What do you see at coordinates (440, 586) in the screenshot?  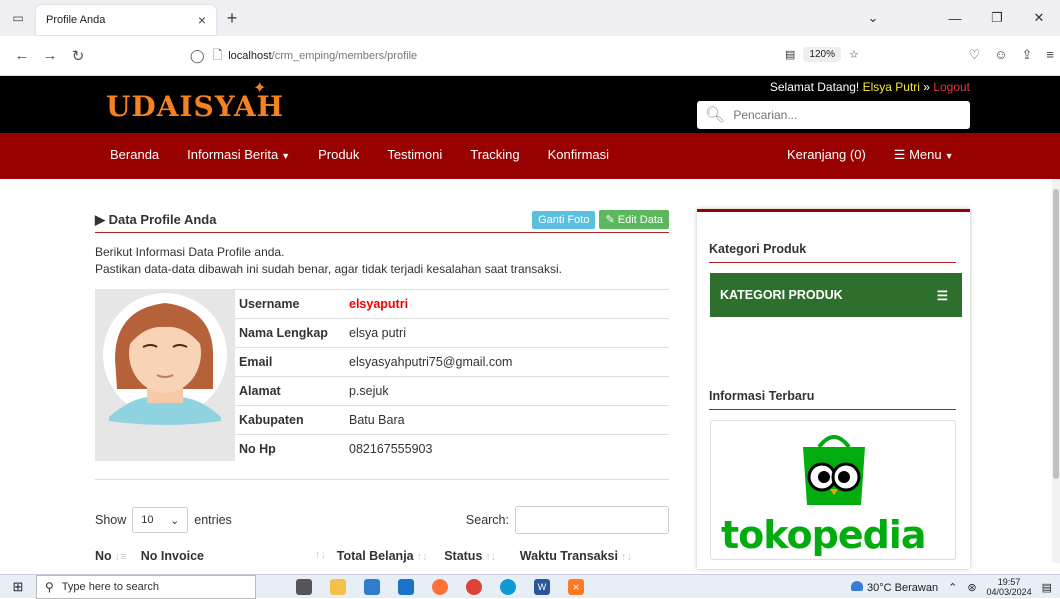 I see `firefox-icon` at bounding box center [440, 586].